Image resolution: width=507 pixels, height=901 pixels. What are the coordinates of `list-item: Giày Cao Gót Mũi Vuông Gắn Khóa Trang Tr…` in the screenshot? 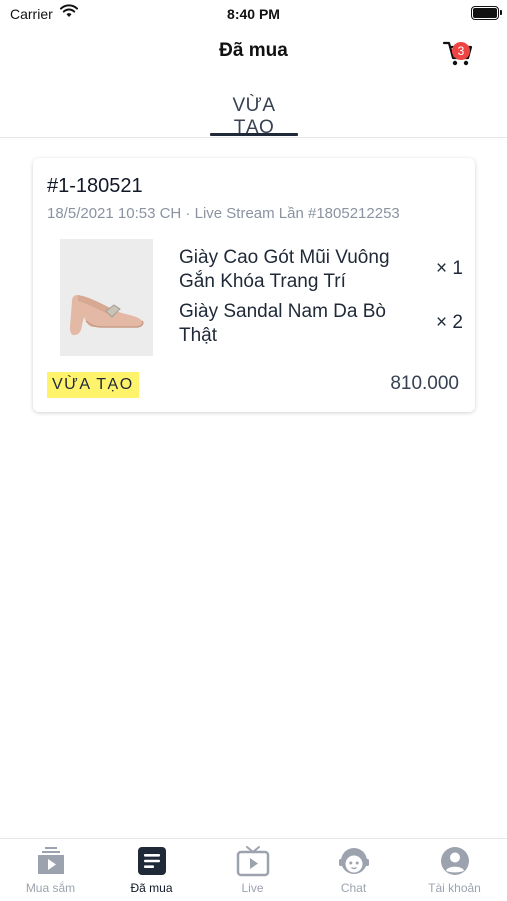 It's located at (321, 270).